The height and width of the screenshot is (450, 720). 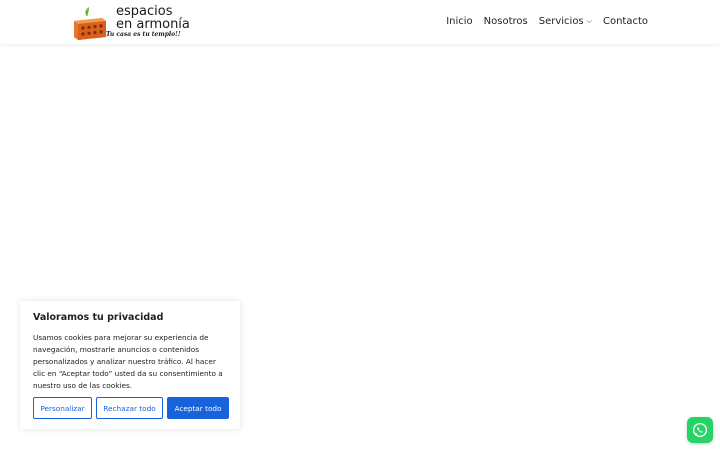 What do you see at coordinates (561, 21) in the screenshot?
I see `nav-label: Servicios` at bounding box center [561, 21].